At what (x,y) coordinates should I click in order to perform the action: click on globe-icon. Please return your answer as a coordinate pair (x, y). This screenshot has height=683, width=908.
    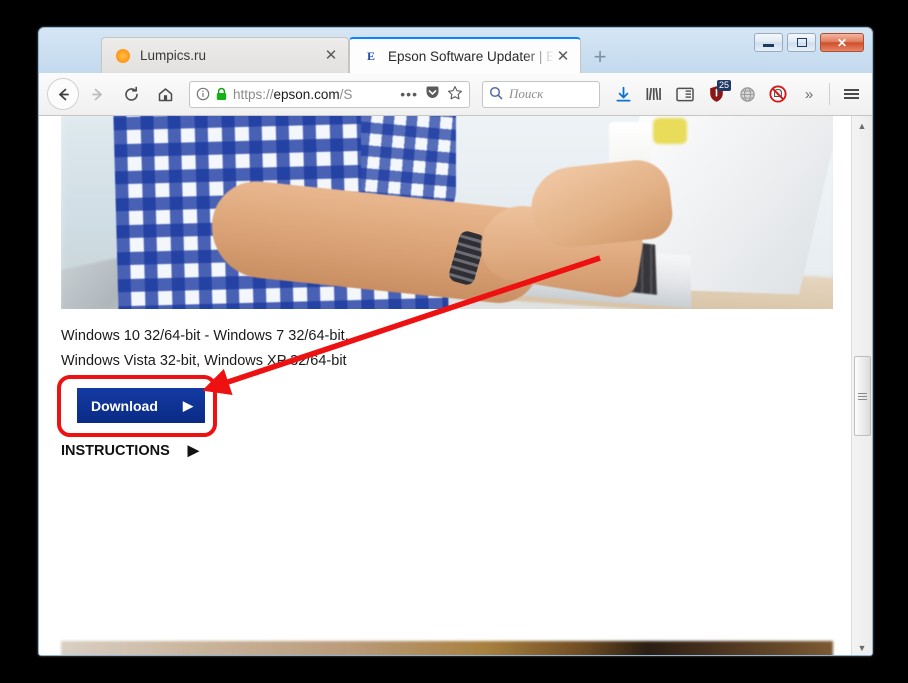
    Looking at the image, I should click on (747, 94).